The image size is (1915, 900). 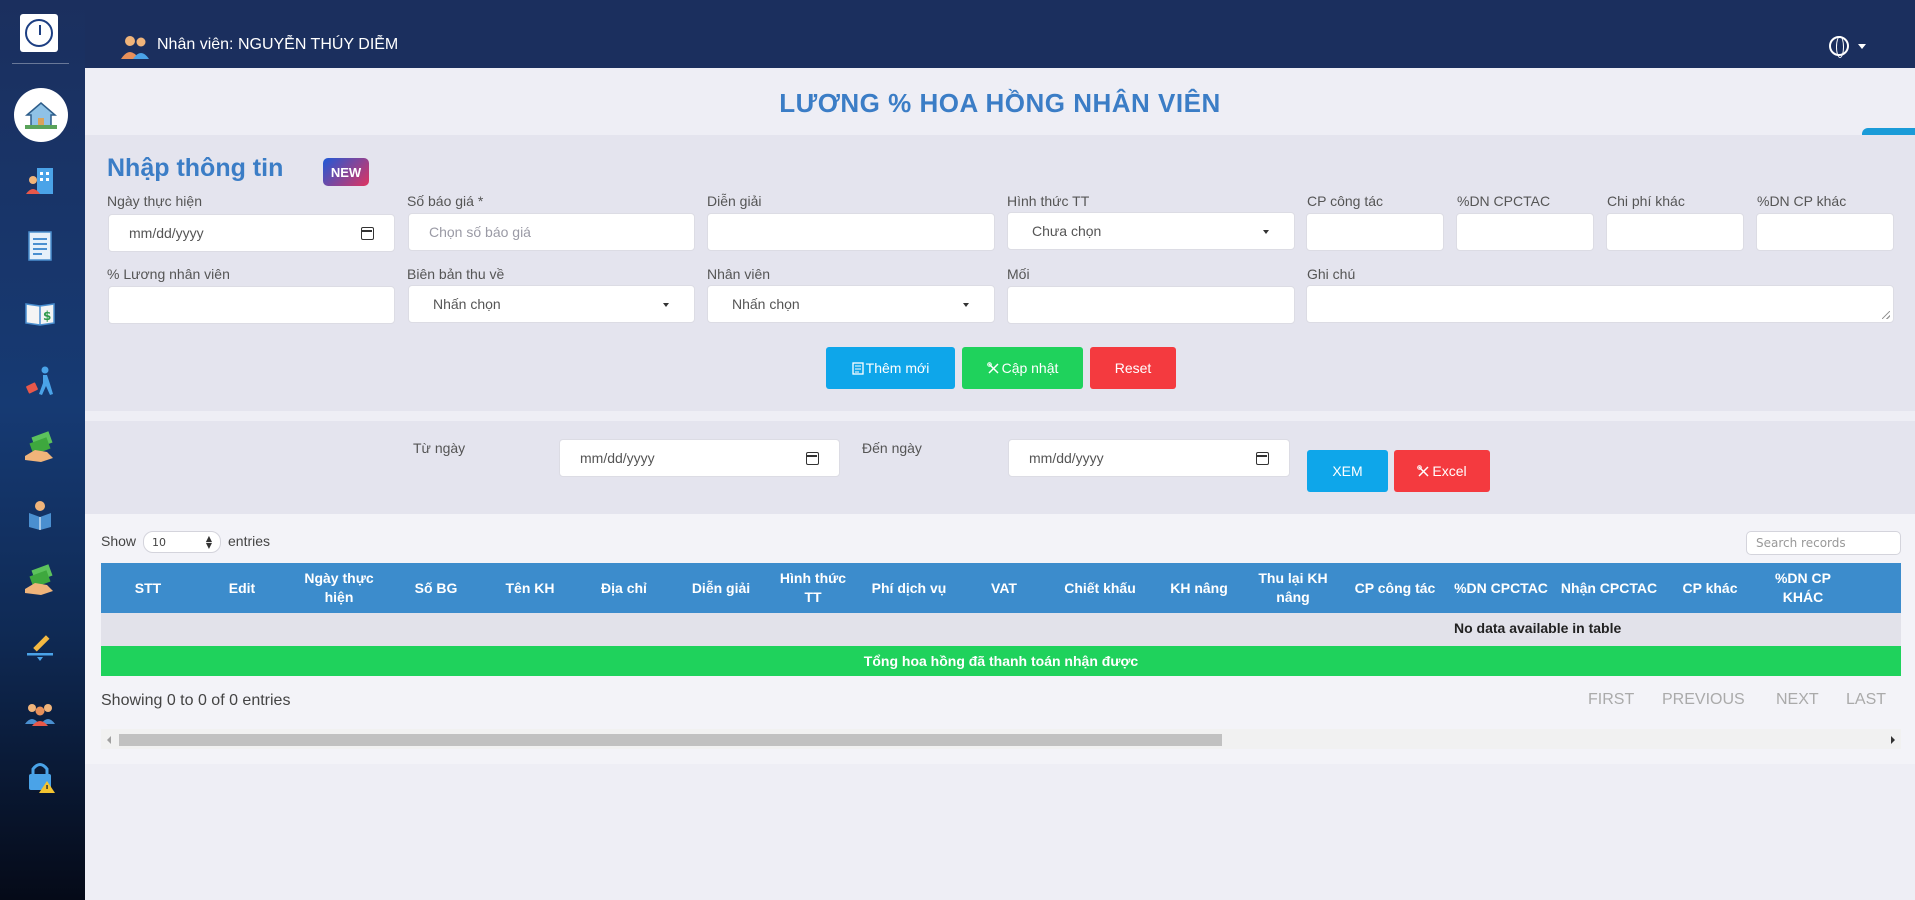 What do you see at coordinates (1611, 700) in the screenshot?
I see `pagination-first: FIRST` at bounding box center [1611, 700].